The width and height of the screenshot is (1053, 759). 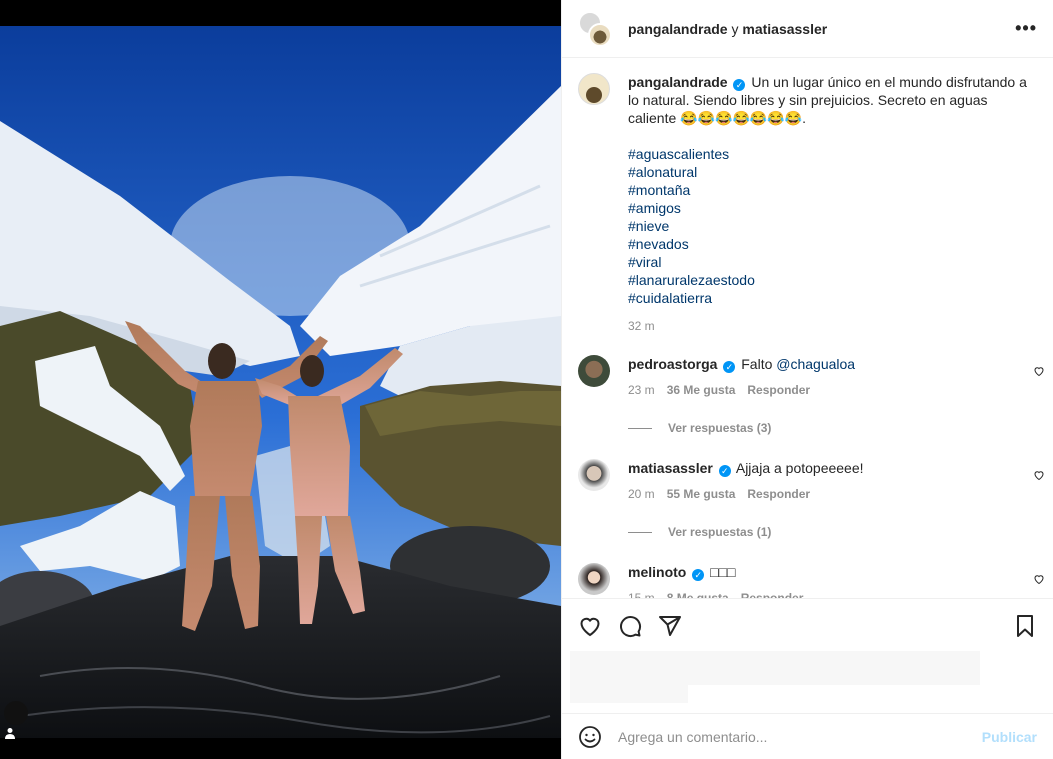 What do you see at coordinates (840, 428) in the screenshot?
I see `view-replies-button: Ver respuestas (3)` at bounding box center [840, 428].